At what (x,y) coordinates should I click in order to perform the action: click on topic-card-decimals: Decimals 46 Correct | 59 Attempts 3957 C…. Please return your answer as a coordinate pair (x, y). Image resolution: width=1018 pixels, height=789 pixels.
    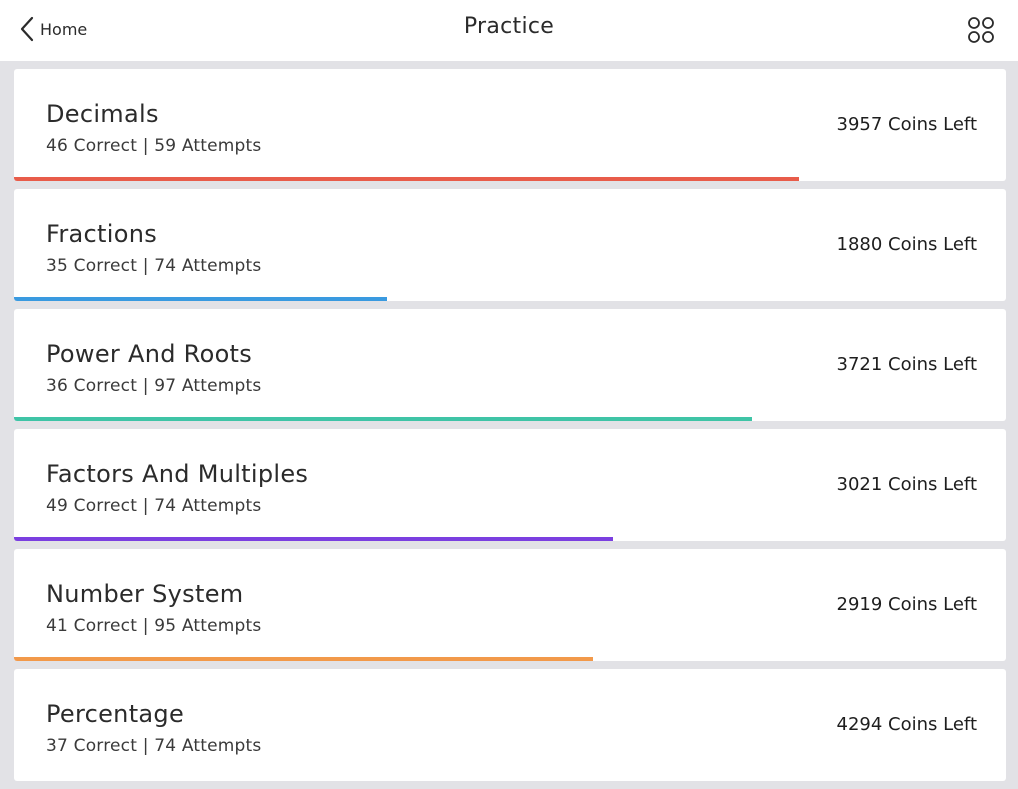
    Looking at the image, I should click on (510, 125).